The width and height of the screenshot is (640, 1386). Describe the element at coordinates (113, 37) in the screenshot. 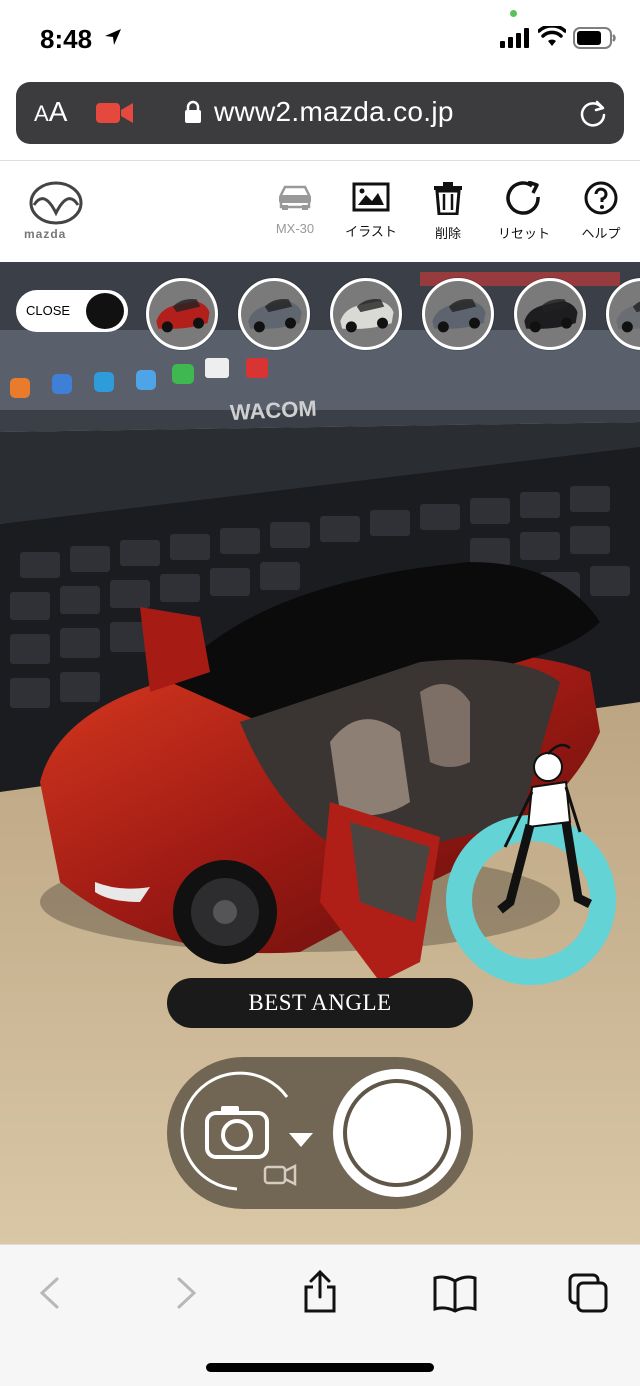

I see `location-arrow-icon` at that location.